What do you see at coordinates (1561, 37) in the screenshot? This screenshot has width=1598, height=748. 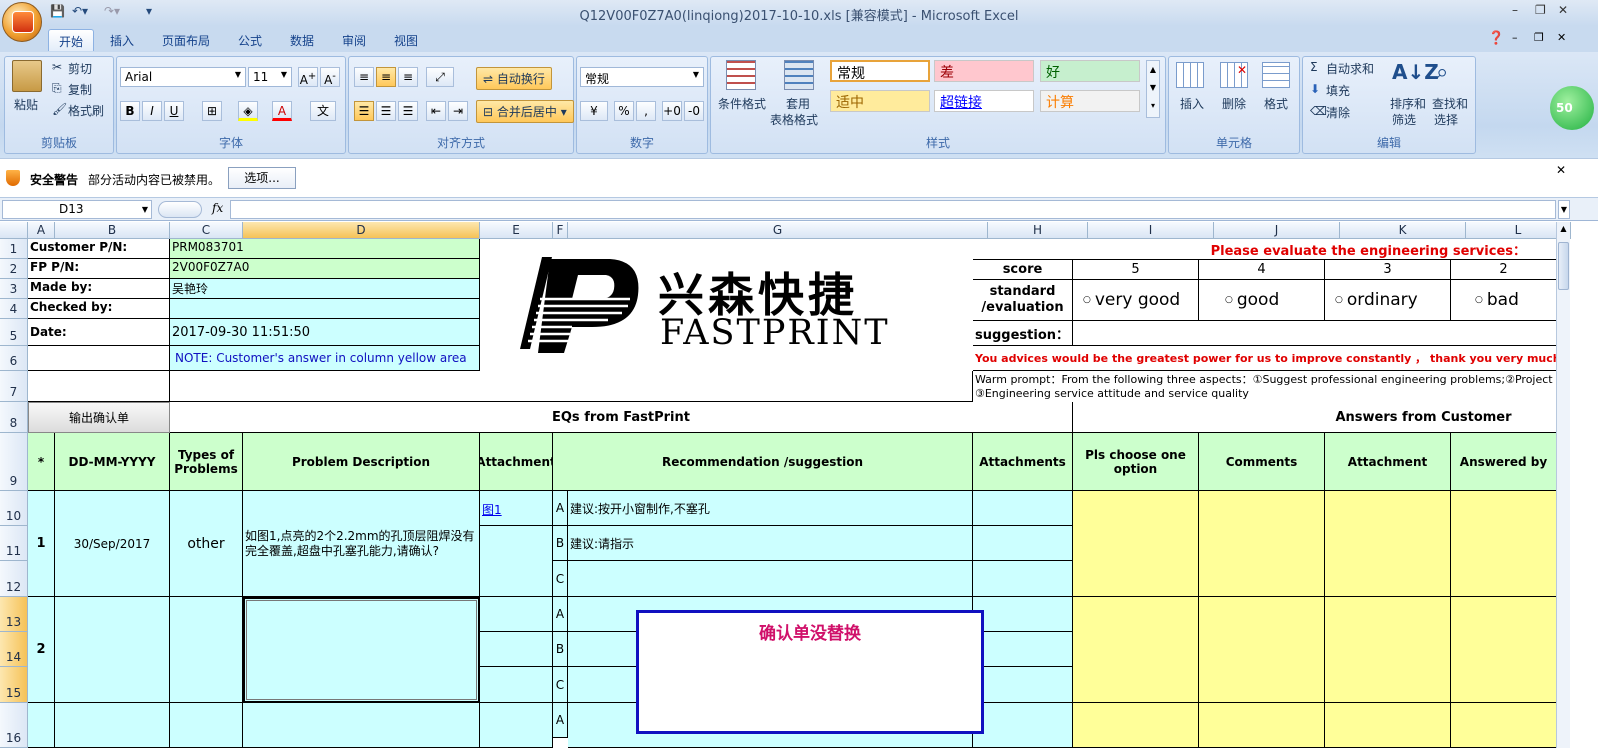 I see `wb-close-icon: ✕` at bounding box center [1561, 37].